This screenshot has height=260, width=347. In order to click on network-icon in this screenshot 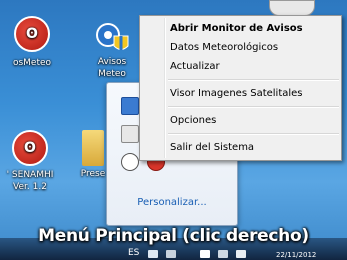, I will do `click(223, 254)`.